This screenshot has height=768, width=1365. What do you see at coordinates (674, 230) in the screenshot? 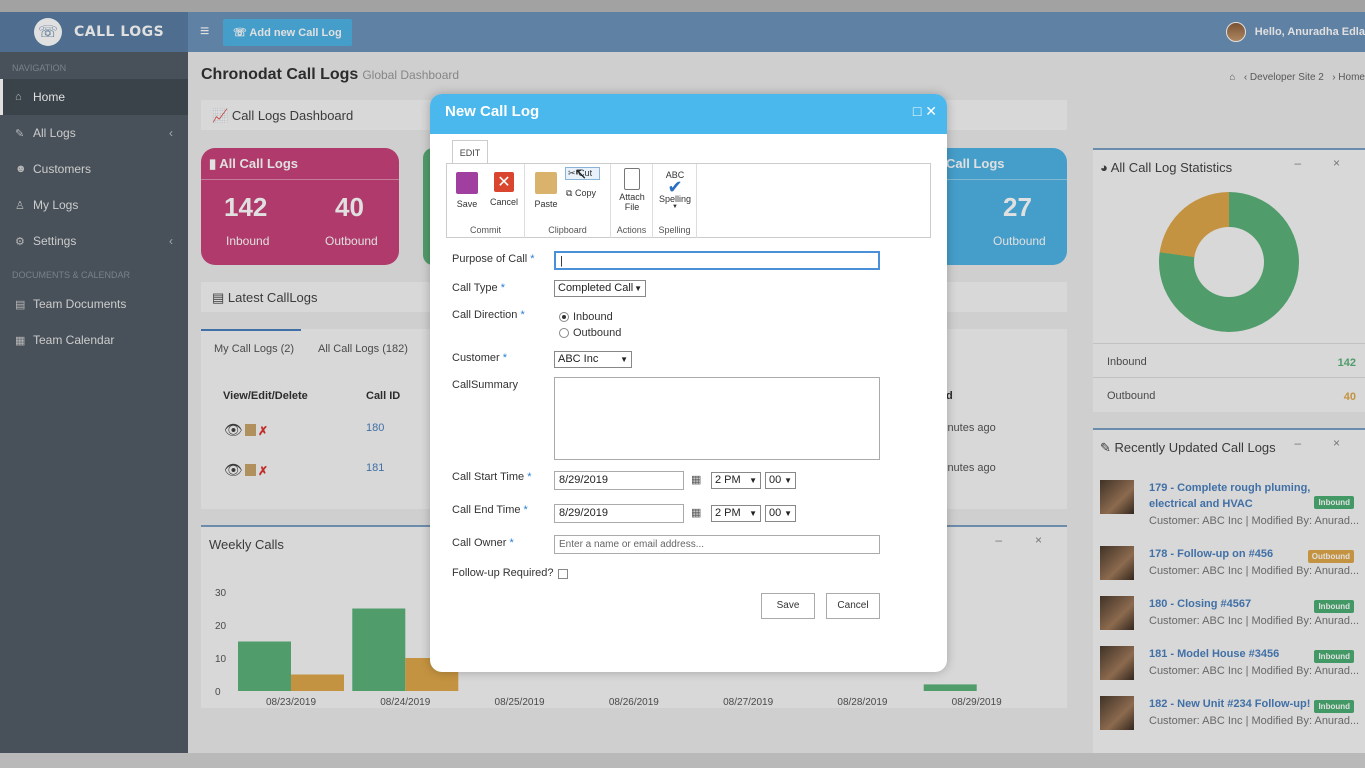
I see `ribbon-group-label: Spelling` at bounding box center [674, 230].